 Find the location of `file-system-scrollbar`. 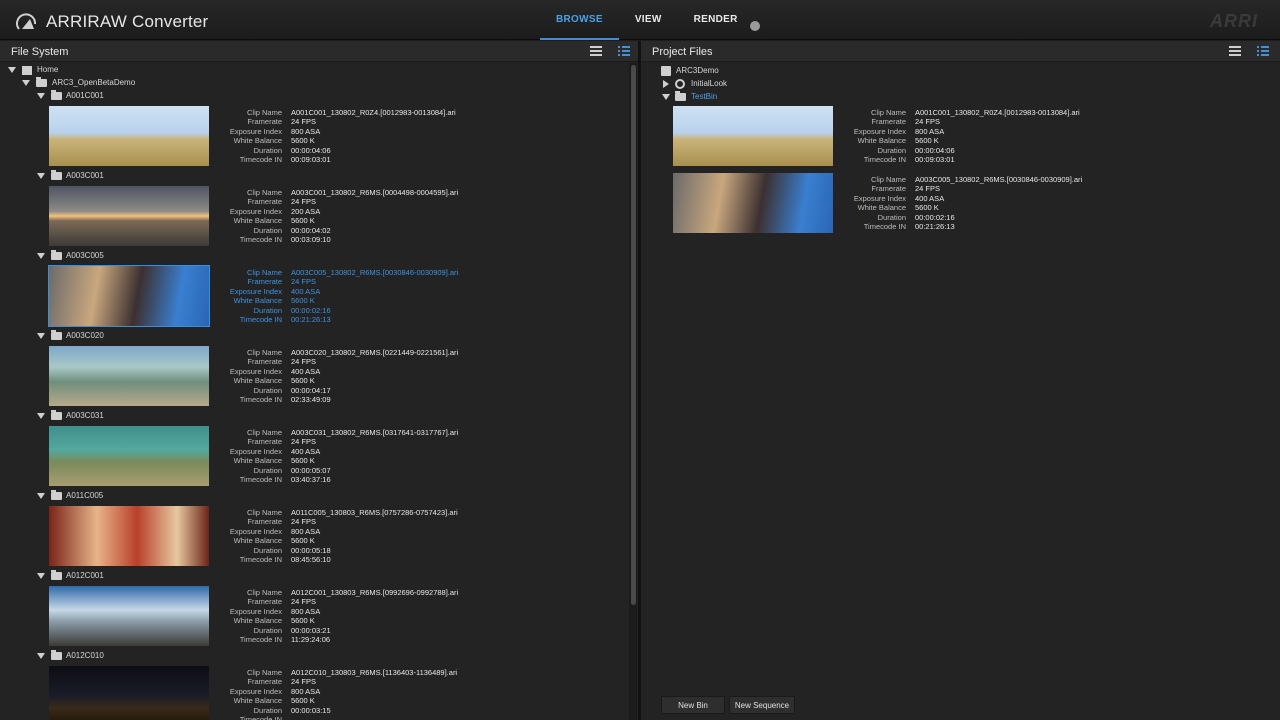

file-system-scrollbar is located at coordinates (633, 391).